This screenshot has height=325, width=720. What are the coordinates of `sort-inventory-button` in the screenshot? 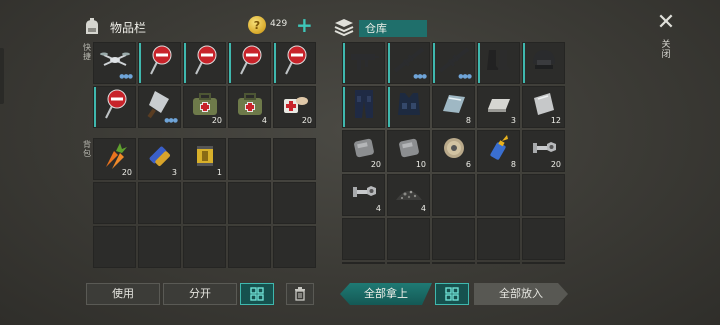 It's located at (257, 294).